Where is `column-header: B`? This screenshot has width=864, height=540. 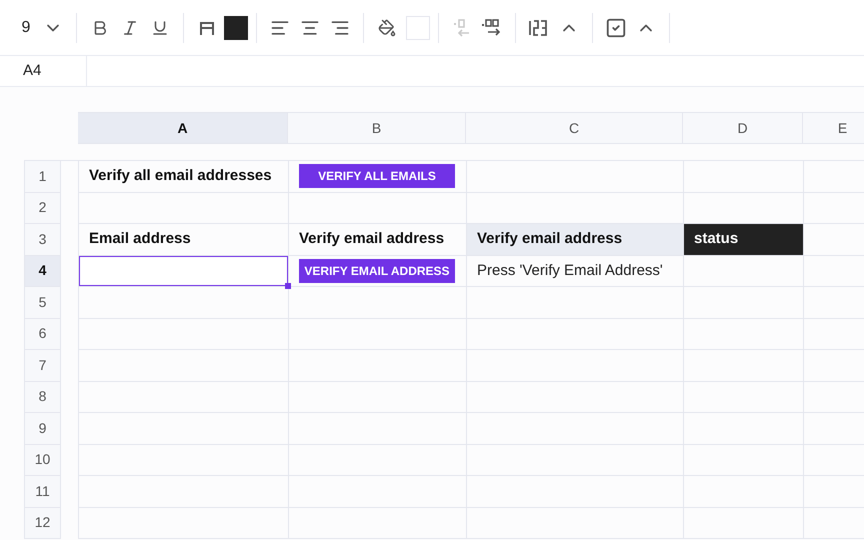
column-header: B is located at coordinates (377, 128).